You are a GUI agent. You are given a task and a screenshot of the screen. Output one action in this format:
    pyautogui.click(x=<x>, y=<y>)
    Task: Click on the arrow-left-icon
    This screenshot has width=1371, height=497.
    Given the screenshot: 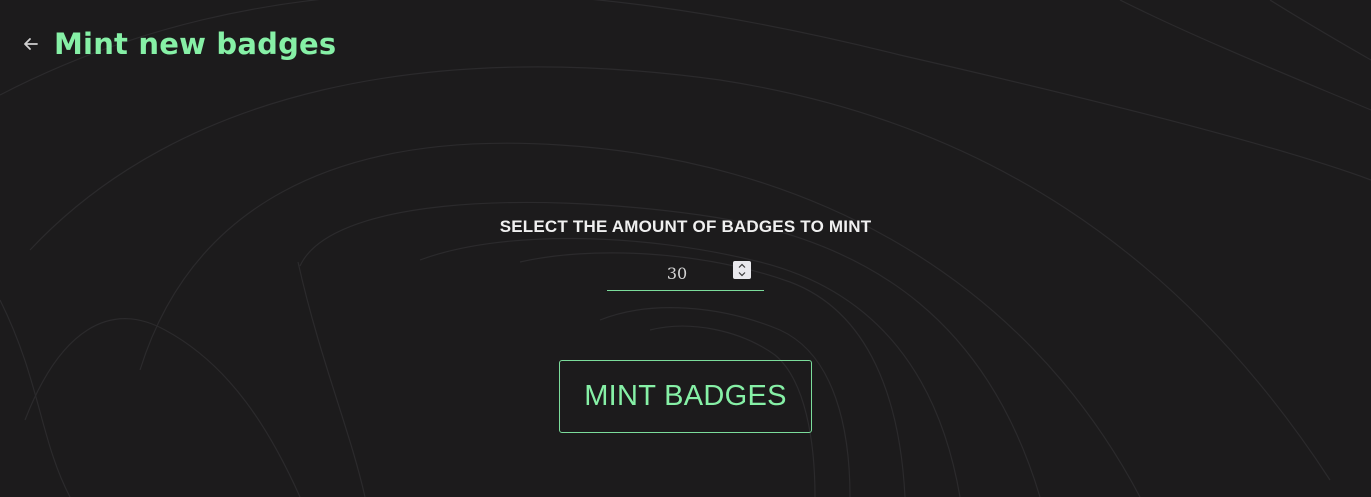 What is the action you would take?
    pyautogui.click(x=31, y=44)
    